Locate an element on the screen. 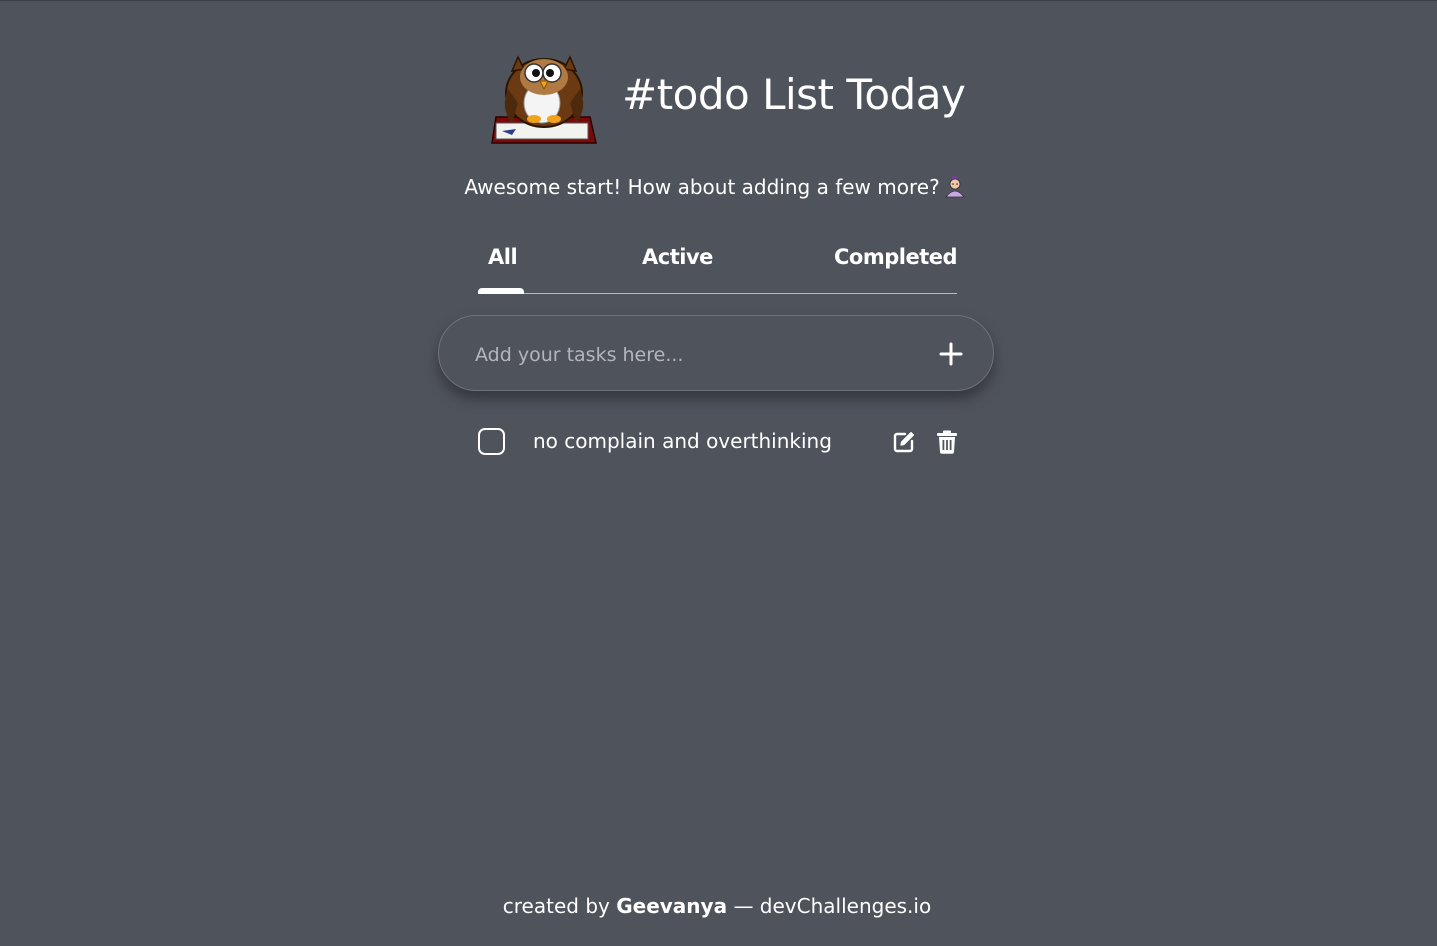 This screenshot has height=946, width=1437. footer-author: Geevanya is located at coordinates (672, 906).